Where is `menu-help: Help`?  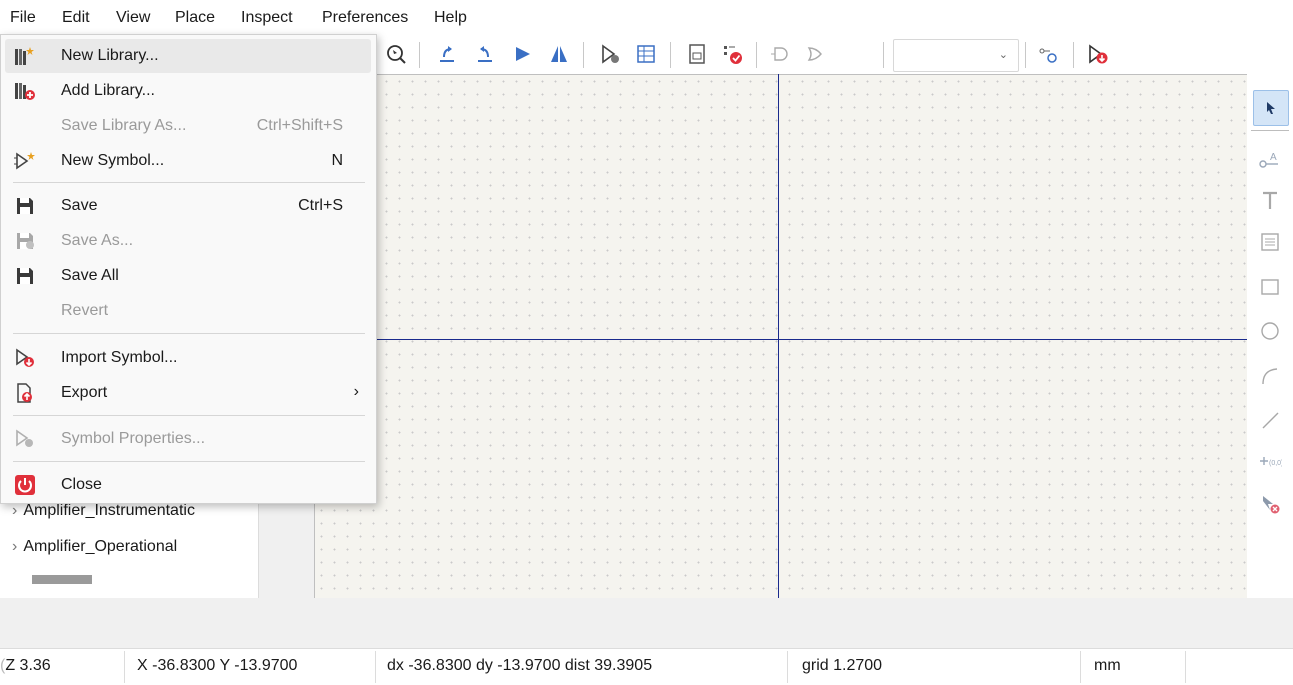
menu-help: Help is located at coordinates (450, 18).